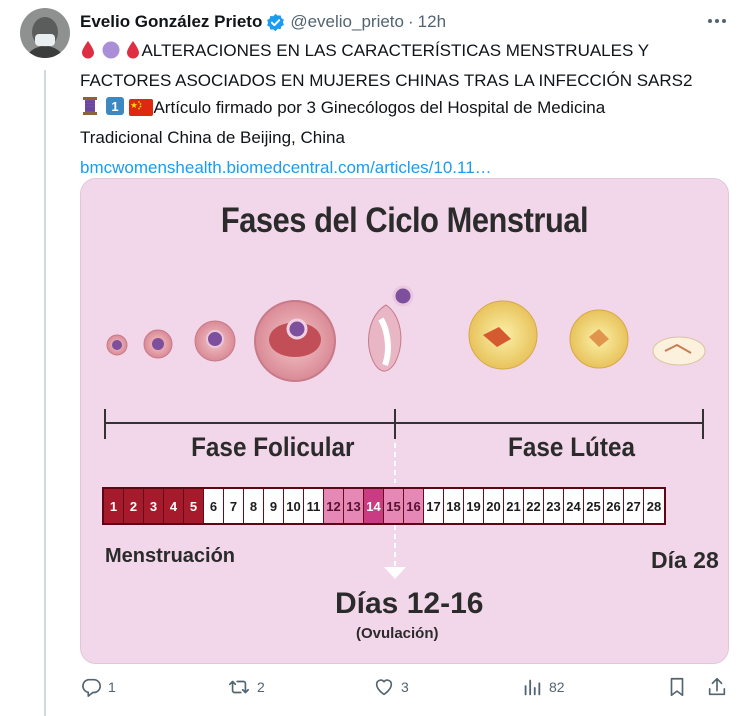 The height and width of the screenshot is (716, 750). What do you see at coordinates (572, 447) in the screenshot?
I see `phase-luteal-label: Fase Lútea` at bounding box center [572, 447].